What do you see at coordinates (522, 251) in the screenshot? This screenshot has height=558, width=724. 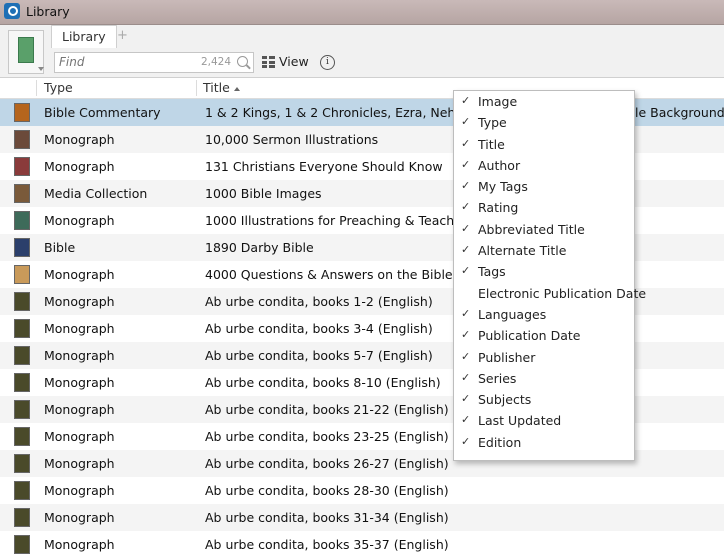 I see `menu-item-label: Alternate Title` at bounding box center [522, 251].